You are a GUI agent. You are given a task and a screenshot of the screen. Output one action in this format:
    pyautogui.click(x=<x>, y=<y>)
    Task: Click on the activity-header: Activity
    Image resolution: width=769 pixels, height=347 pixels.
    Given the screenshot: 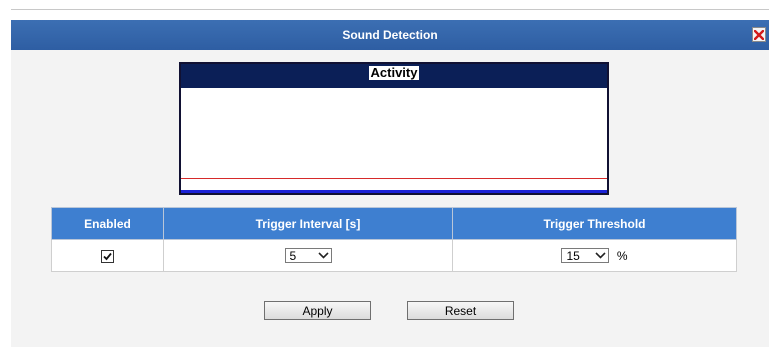 What is the action you would take?
    pyautogui.click(x=394, y=76)
    